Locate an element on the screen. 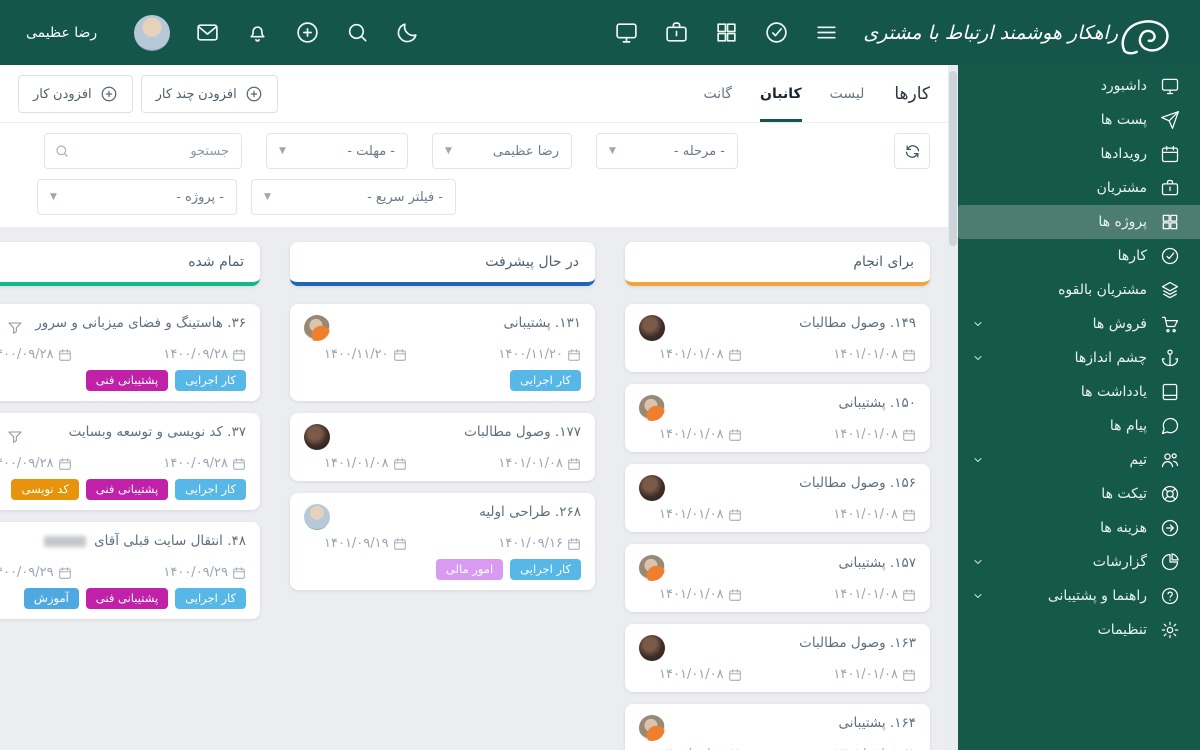  sidebar-item: فروش ها is located at coordinates (1079, 324).